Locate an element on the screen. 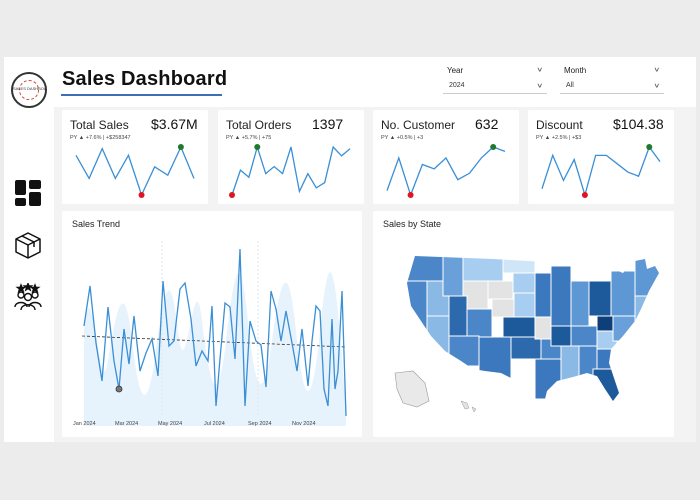  x-tick: Mar 2024 is located at coordinates (126, 424).